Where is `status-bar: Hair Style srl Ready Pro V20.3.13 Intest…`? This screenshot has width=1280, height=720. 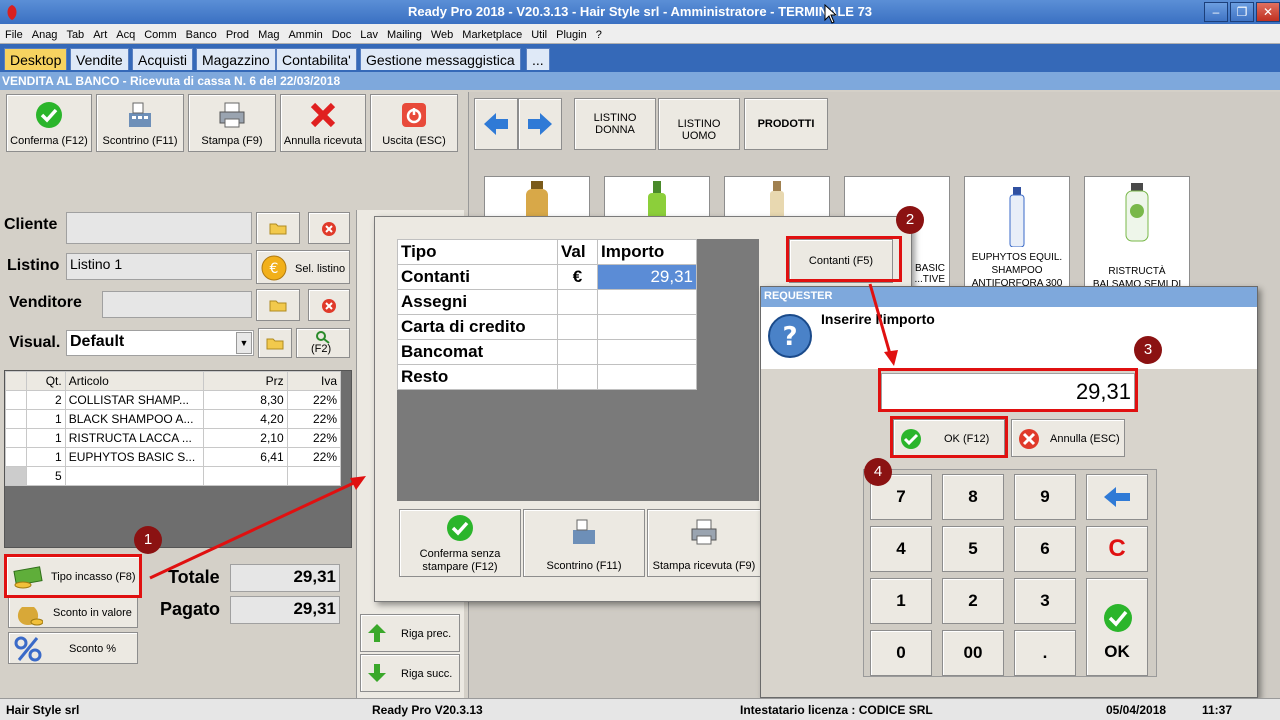 status-bar: Hair Style srl Ready Pro V20.3.13 Intest… is located at coordinates (640, 709).